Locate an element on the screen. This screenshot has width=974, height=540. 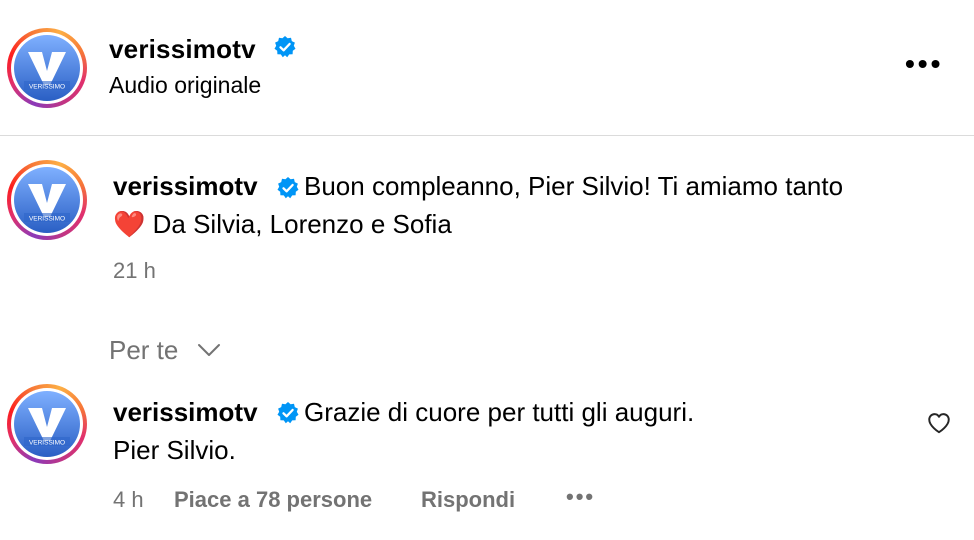
caption-avatar: VERISSIMO is located at coordinates (47, 200).